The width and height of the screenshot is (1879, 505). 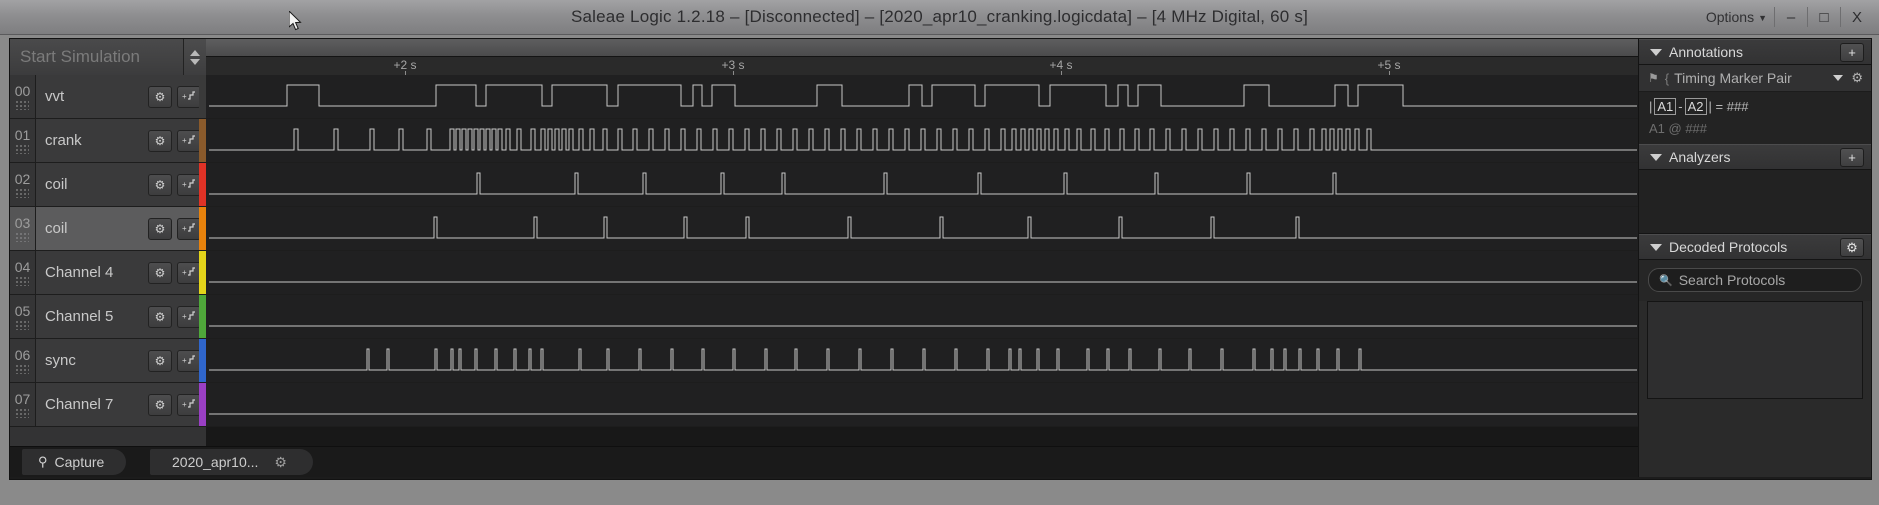 I want to click on search-protocols-placeholder: Search Protocols, so click(x=1732, y=280).